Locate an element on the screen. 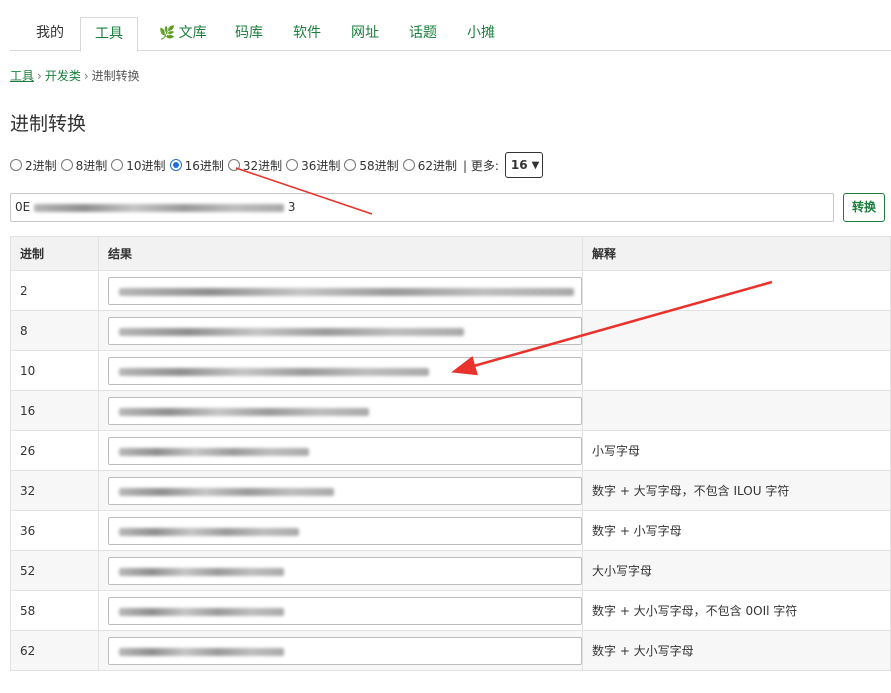 The image size is (891, 693). annotation-line is located at coordinates (304, 191).